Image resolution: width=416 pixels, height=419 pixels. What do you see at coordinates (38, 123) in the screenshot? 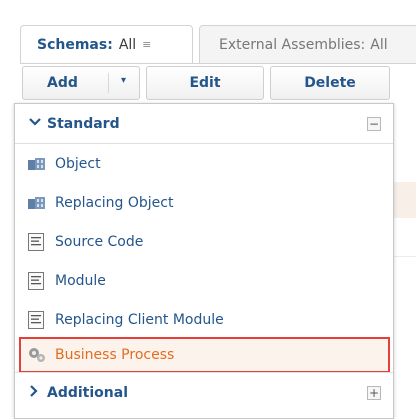
I see `chevron-down-icon` at bounding box center [38, 123].